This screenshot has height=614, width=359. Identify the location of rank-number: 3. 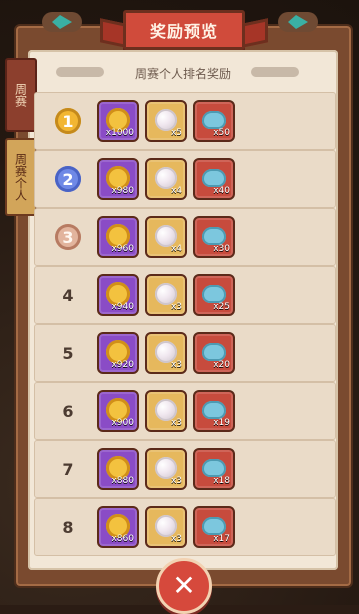
(68, 237).